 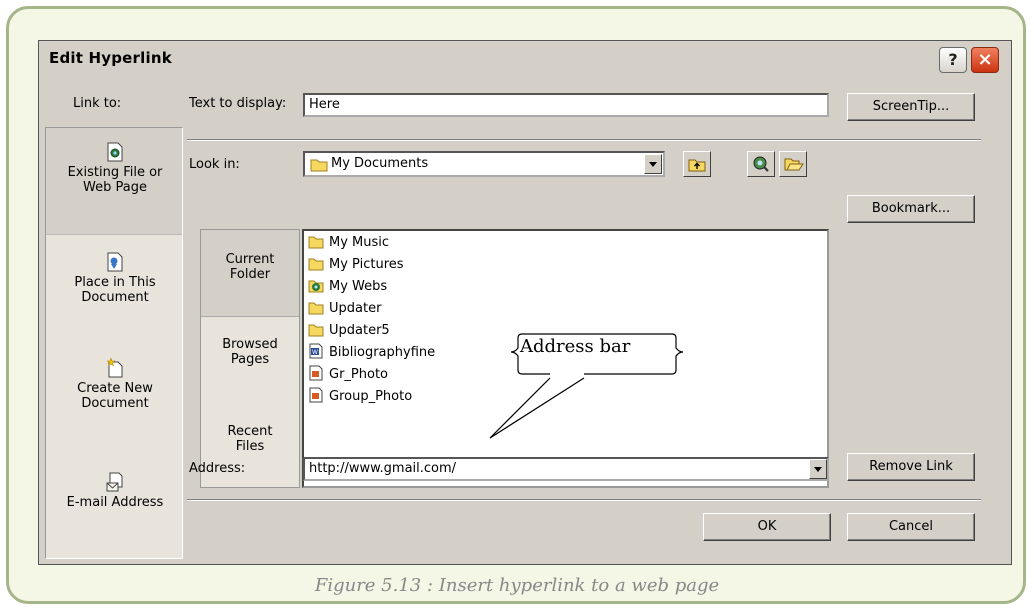 I want to click on callout-label: Address bar, so click(x=575, y=346).